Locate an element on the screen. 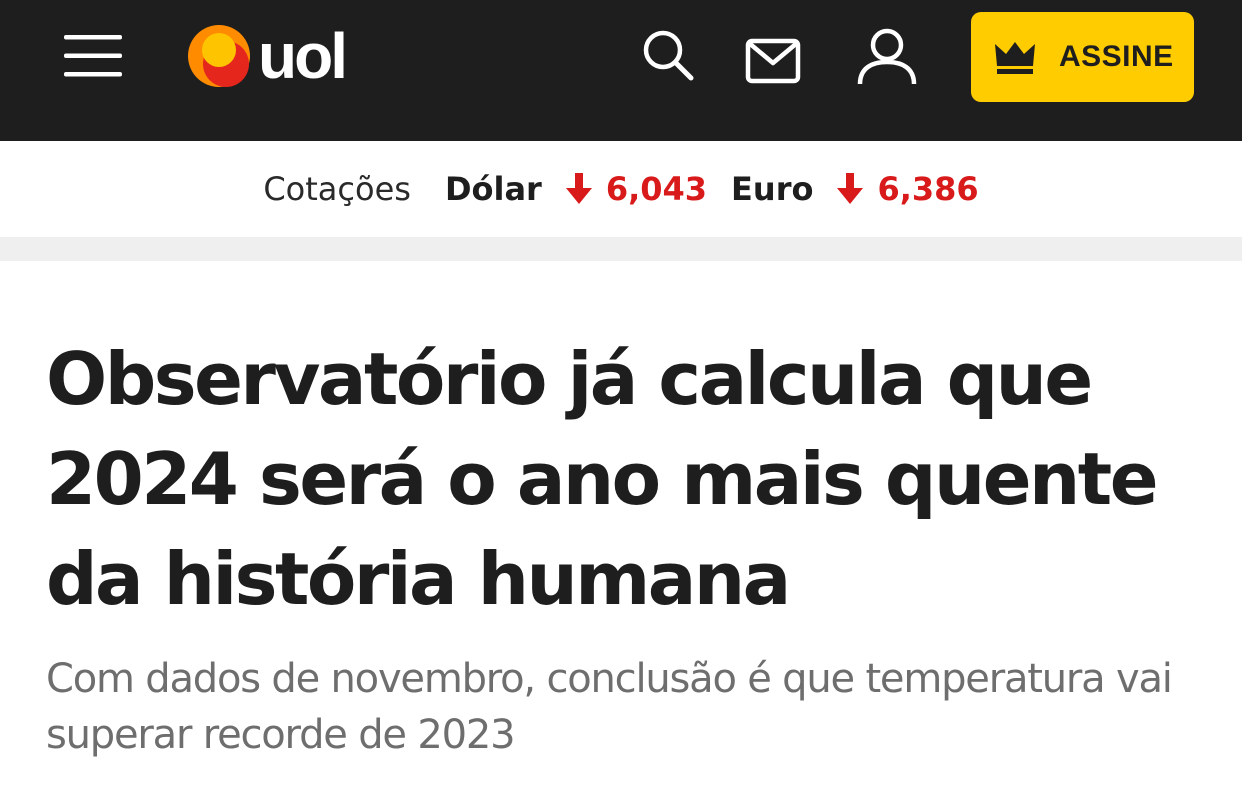  uol-logo: uol is located at coordinates (277, 56).